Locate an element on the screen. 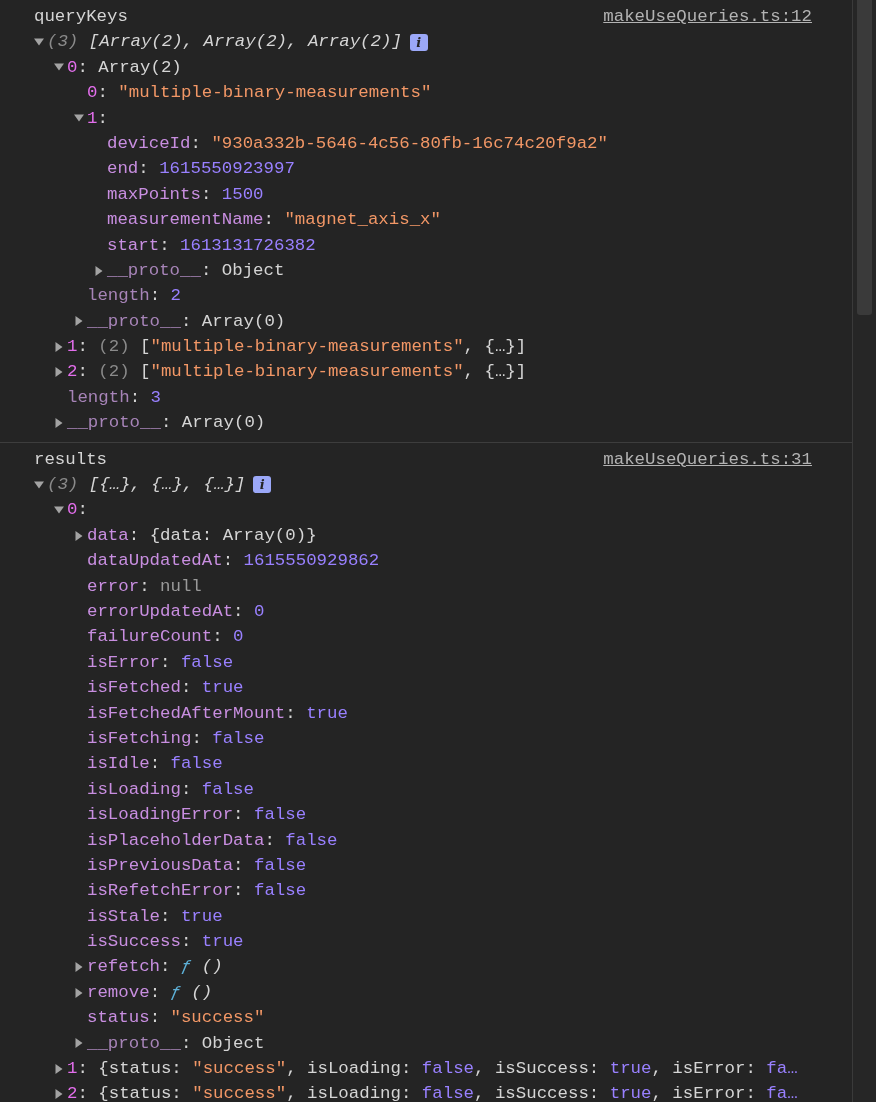  object-property: isFetching: false is located at coordinates (176, 738).